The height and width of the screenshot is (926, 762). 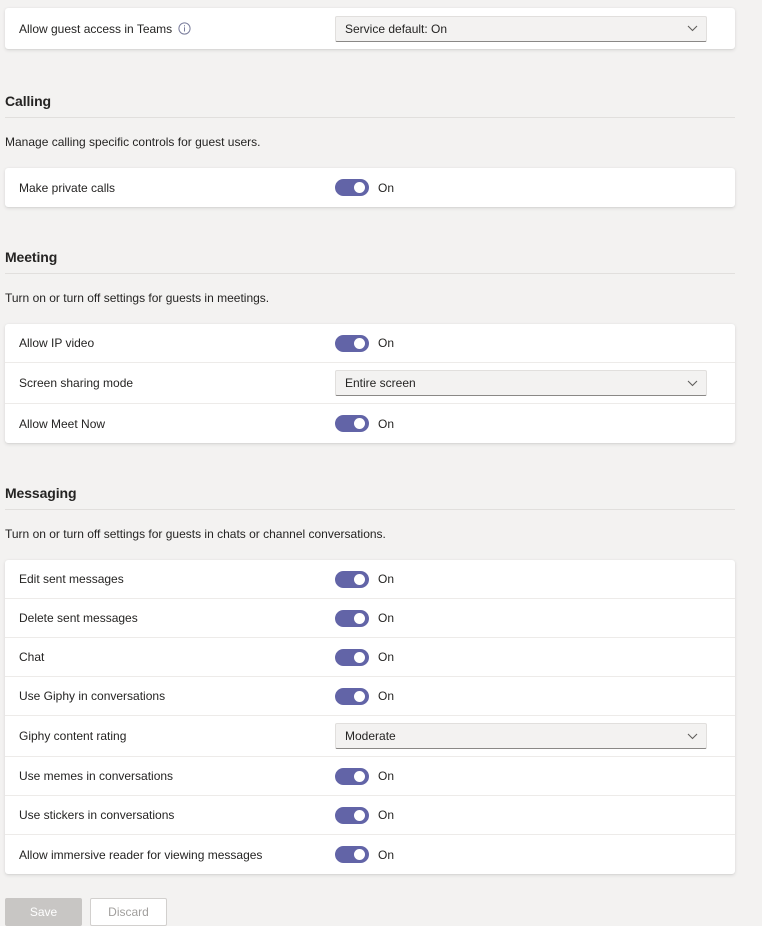 I want to click on dropdown-select: Service default: On, so click(x=521, y=28).